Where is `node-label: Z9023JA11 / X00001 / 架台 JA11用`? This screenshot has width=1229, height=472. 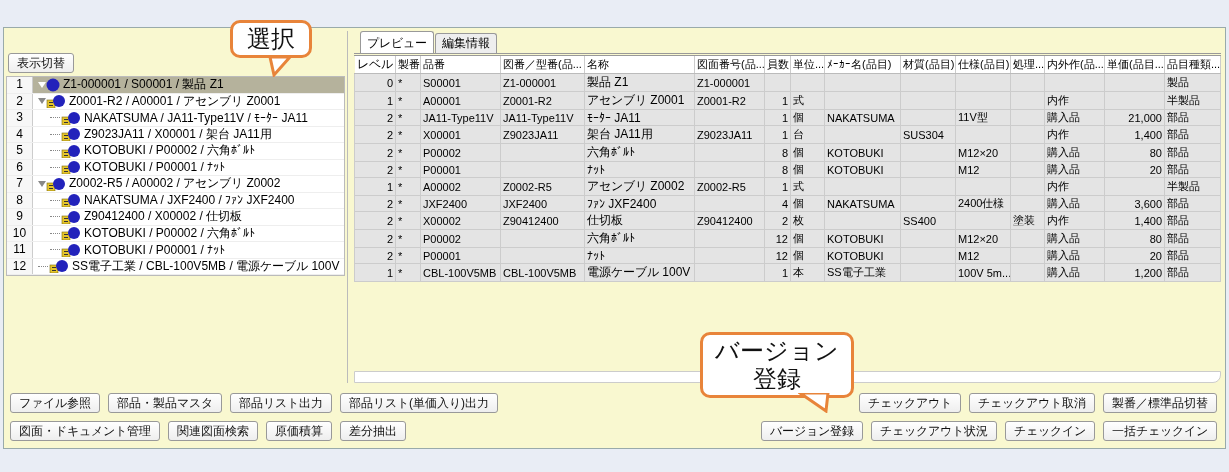
node-label: Z9023JA11 / X00001 / 架台 JA11用 is located at coordinates (178, 134).